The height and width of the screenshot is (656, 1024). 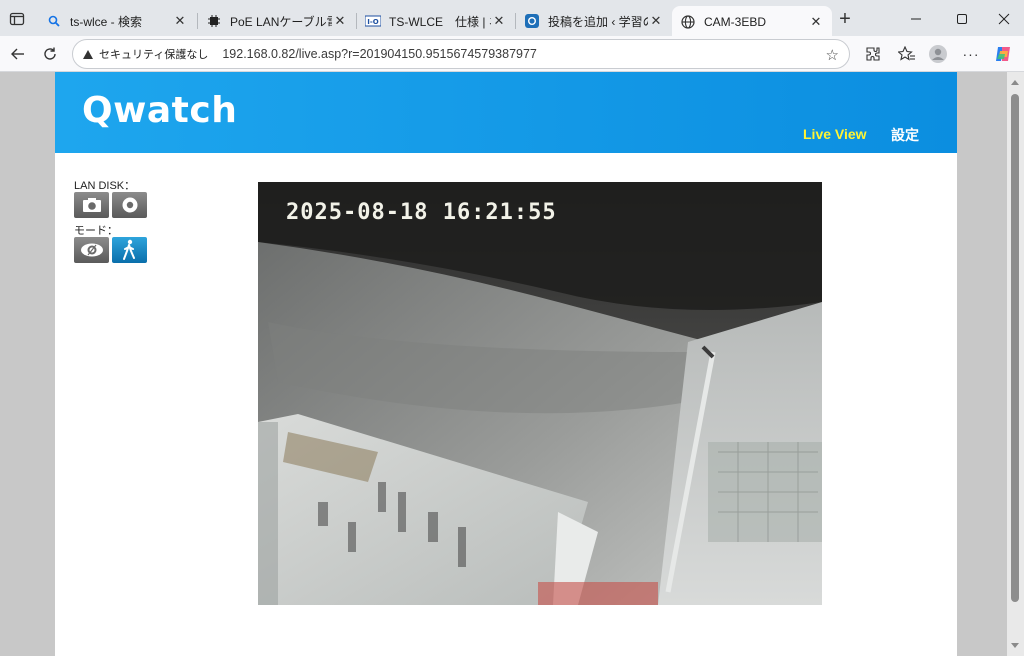 I want to click on scrollbar-thumb, so click(x=1015, y=348).